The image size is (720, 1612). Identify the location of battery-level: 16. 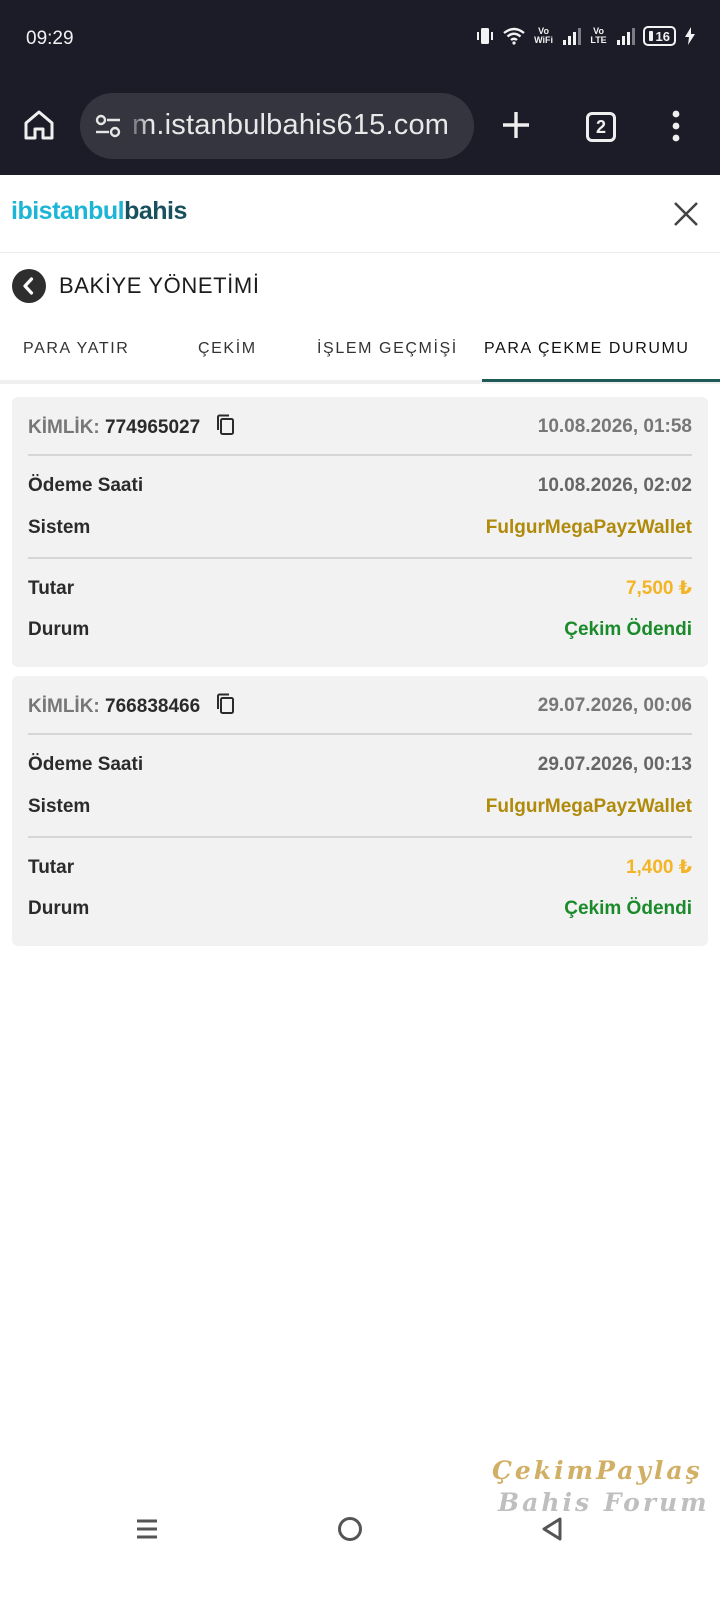
(662, 36).